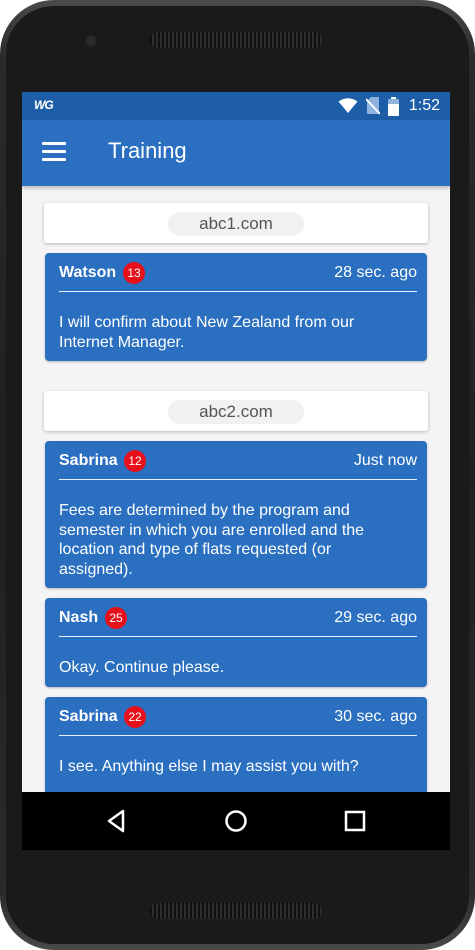 The width and height of the screenshot is (475, 950). I want to click on battery-icon, so click(393, 106).